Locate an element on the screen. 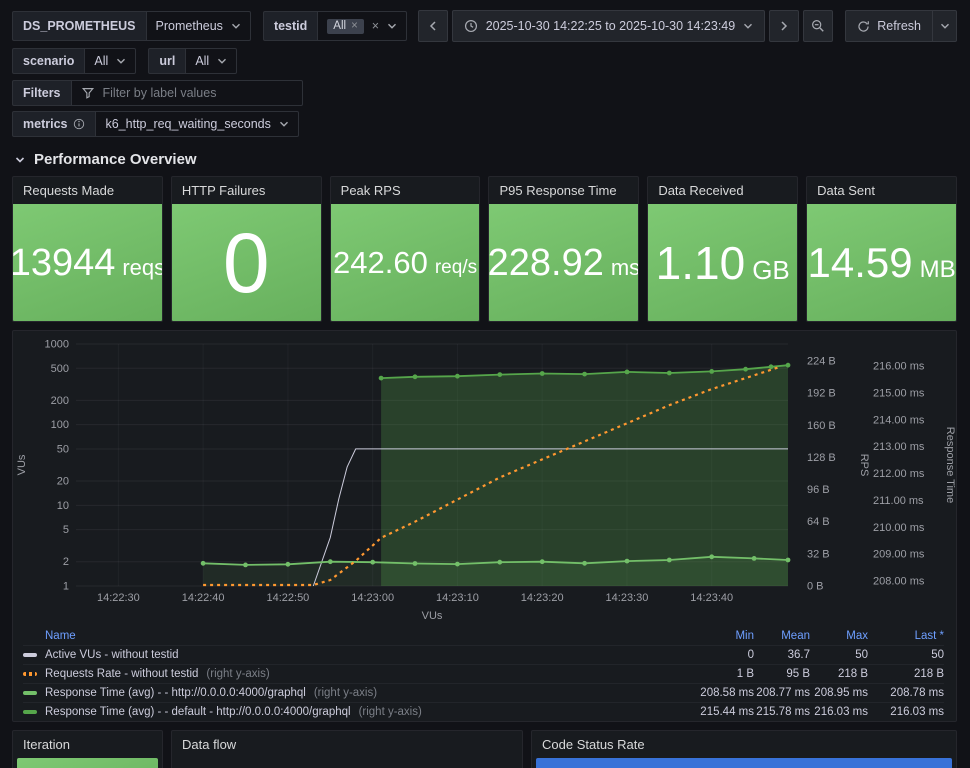 The image size is (970, 768). metrics-select: k6_http_req_waiting_seconds is located at coordinates (197, 124).